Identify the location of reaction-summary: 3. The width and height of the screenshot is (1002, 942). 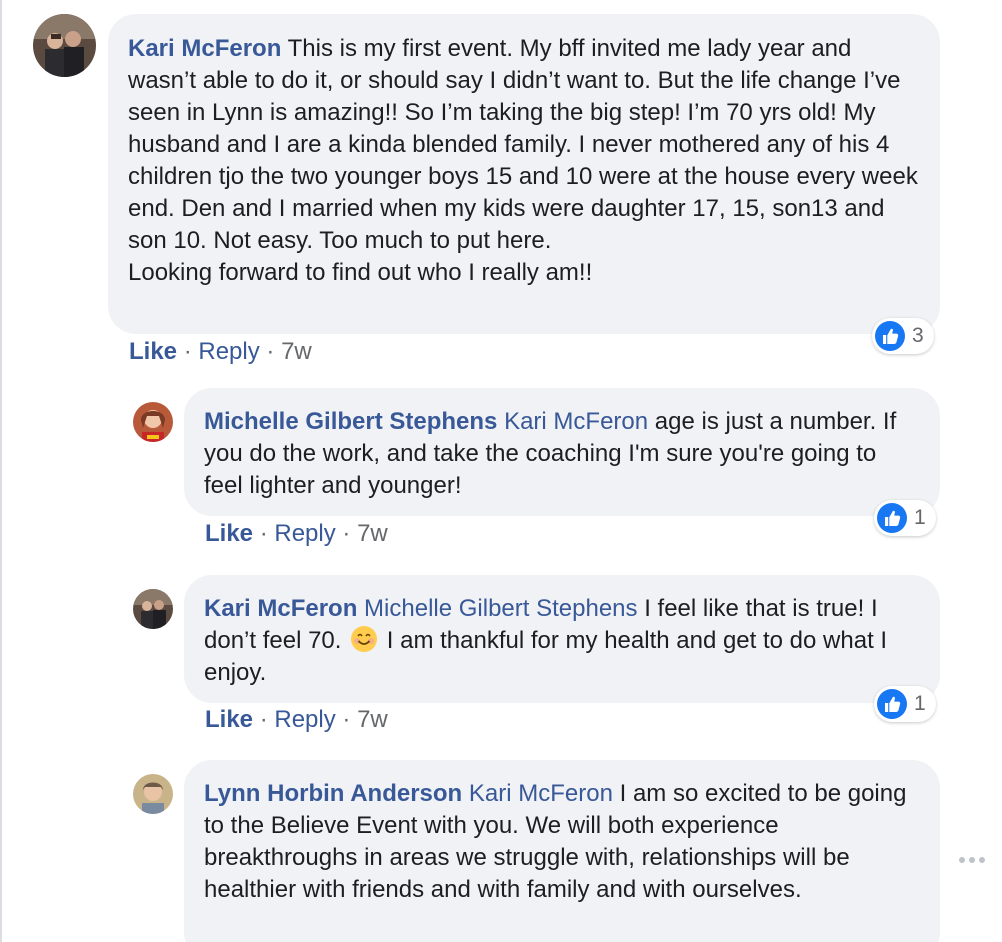
(903, 336).